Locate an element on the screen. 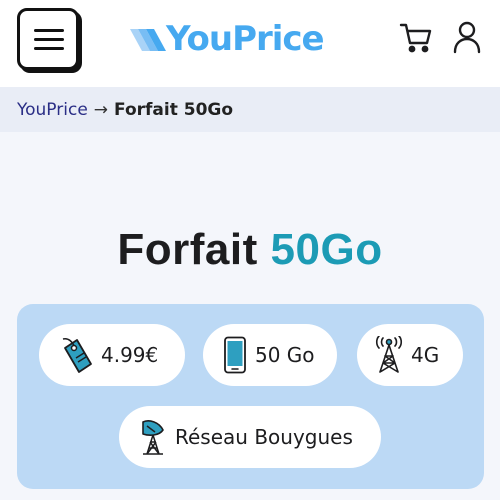 The height and width of the screenshot is (500, 500). feature-data-label: 50 Go is located at coordinates (285, 355).